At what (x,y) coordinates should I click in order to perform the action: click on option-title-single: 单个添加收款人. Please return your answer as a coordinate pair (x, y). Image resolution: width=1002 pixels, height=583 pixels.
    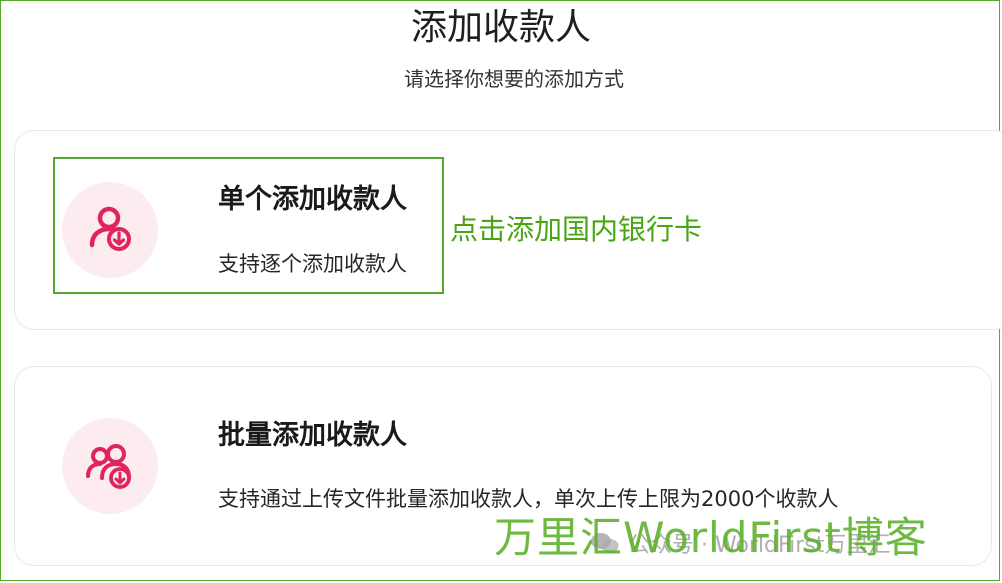
    Looking at the image, I should click on (312, 199).